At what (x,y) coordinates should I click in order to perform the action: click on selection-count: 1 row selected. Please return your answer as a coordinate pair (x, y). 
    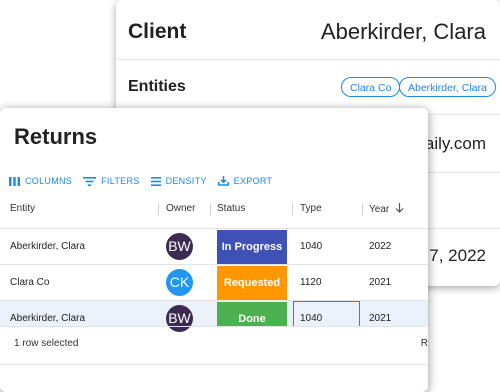
    Looking at the image, I should click on (46, 343).